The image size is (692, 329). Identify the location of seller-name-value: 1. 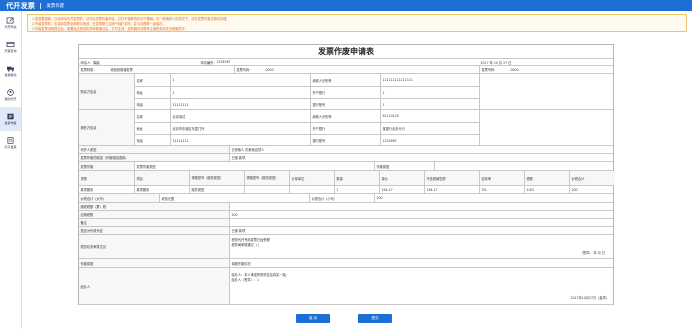
(240, 80).